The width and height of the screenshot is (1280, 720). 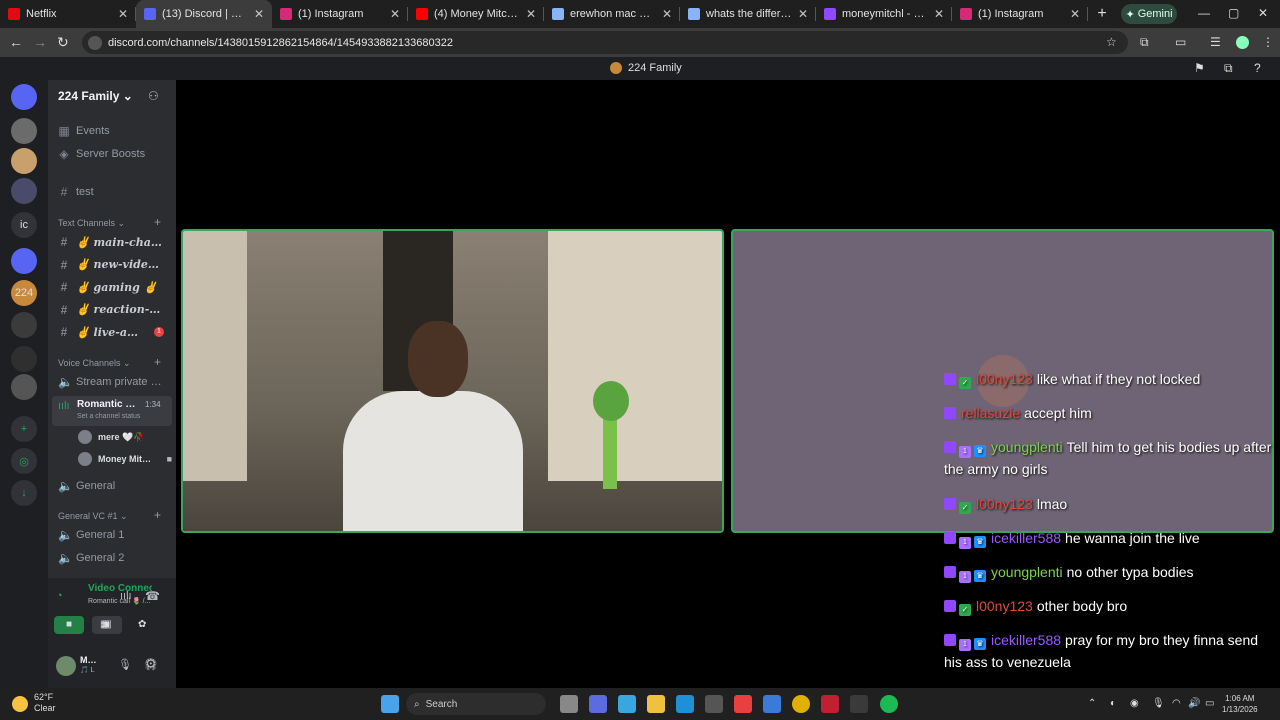 What do you see at coordinates (24, 493) in the screenshot?
I see `download-icon: ↓` at bounding box center [24, 493].